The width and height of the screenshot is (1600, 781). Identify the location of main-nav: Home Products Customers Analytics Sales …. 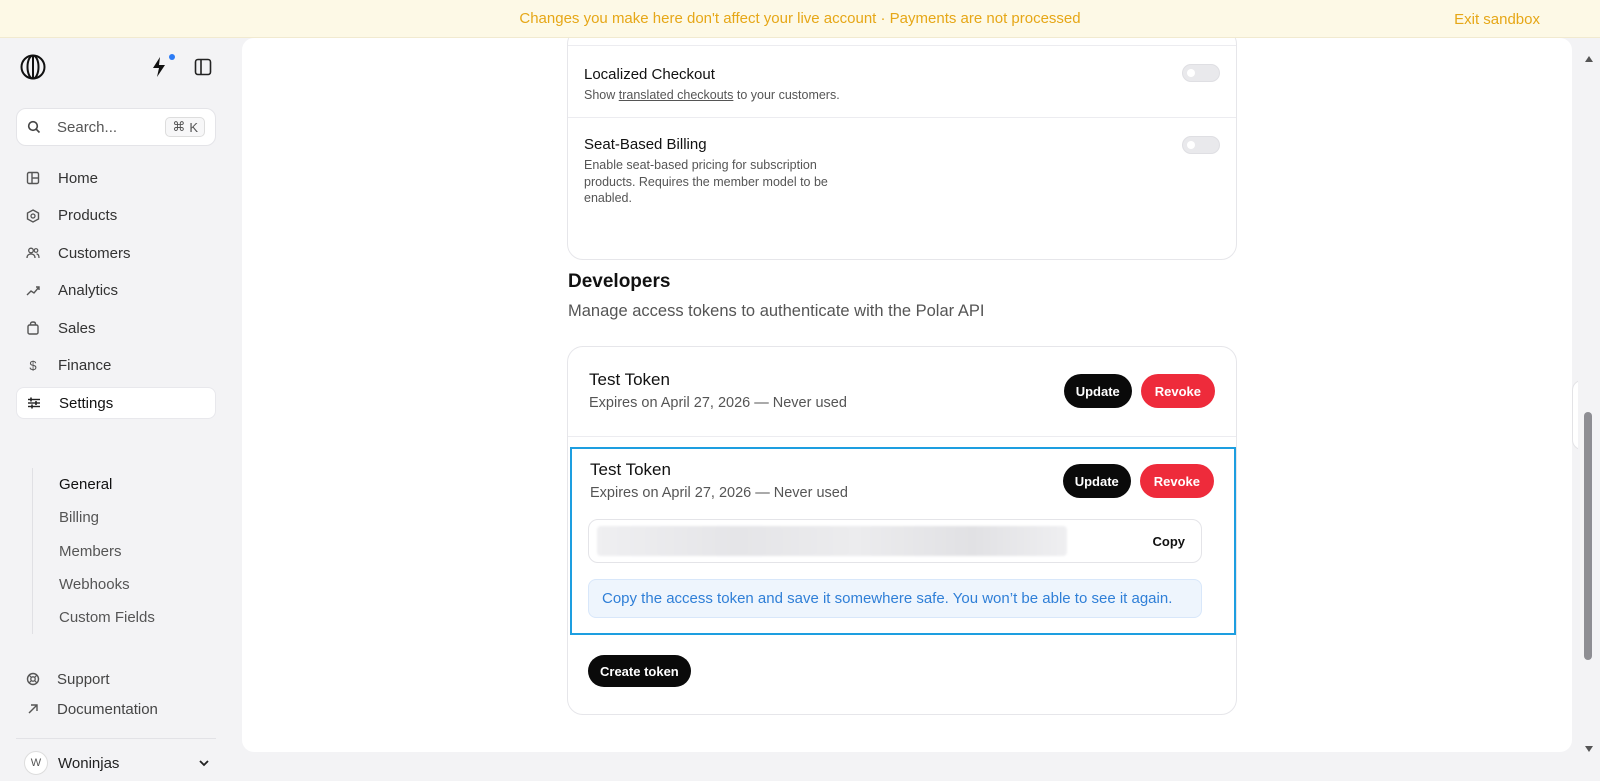
(116, 293).